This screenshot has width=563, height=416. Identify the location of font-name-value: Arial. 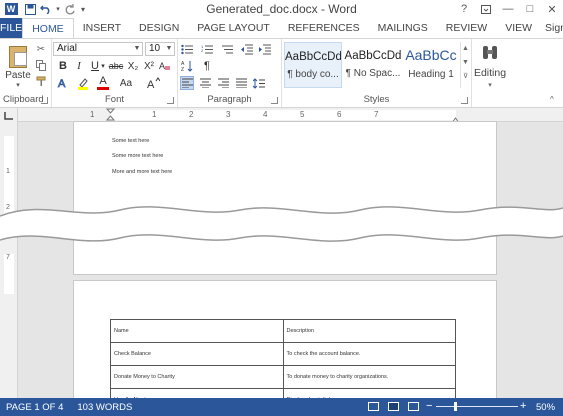
(67, 48).